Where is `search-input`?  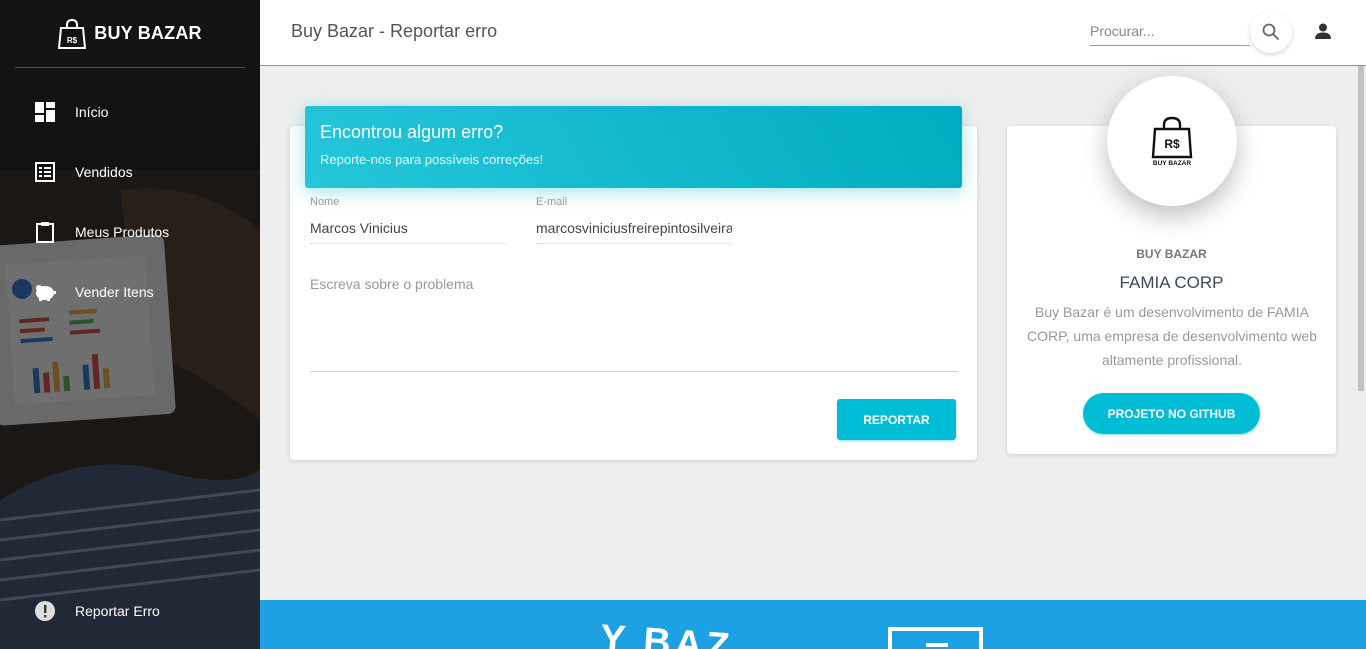
search-input is located at coordinates (1170, 31).